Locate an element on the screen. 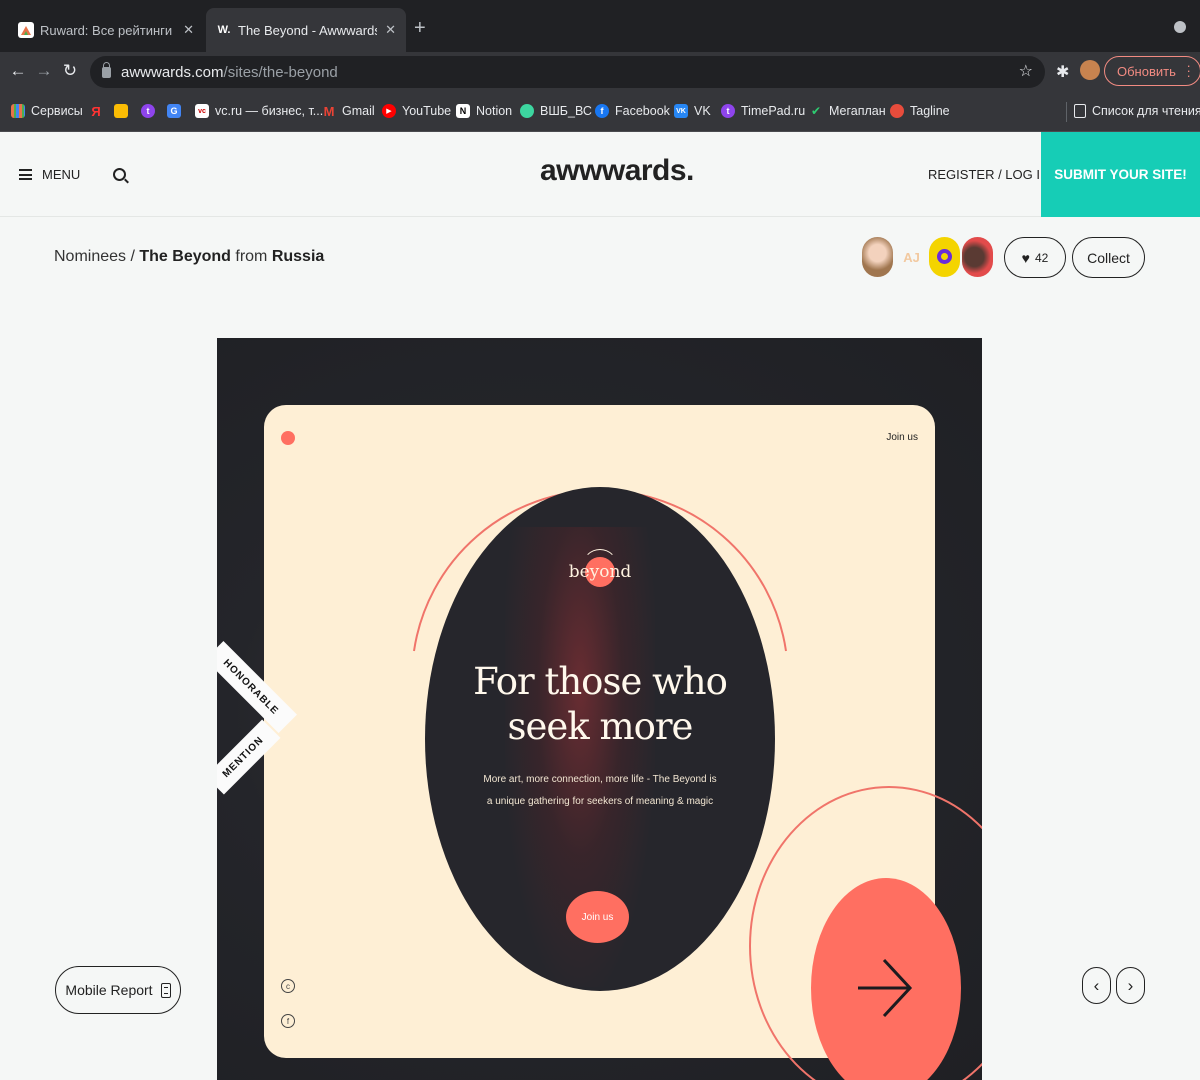  juror-avatar-2: AJ is located at coordinates (911, 257).